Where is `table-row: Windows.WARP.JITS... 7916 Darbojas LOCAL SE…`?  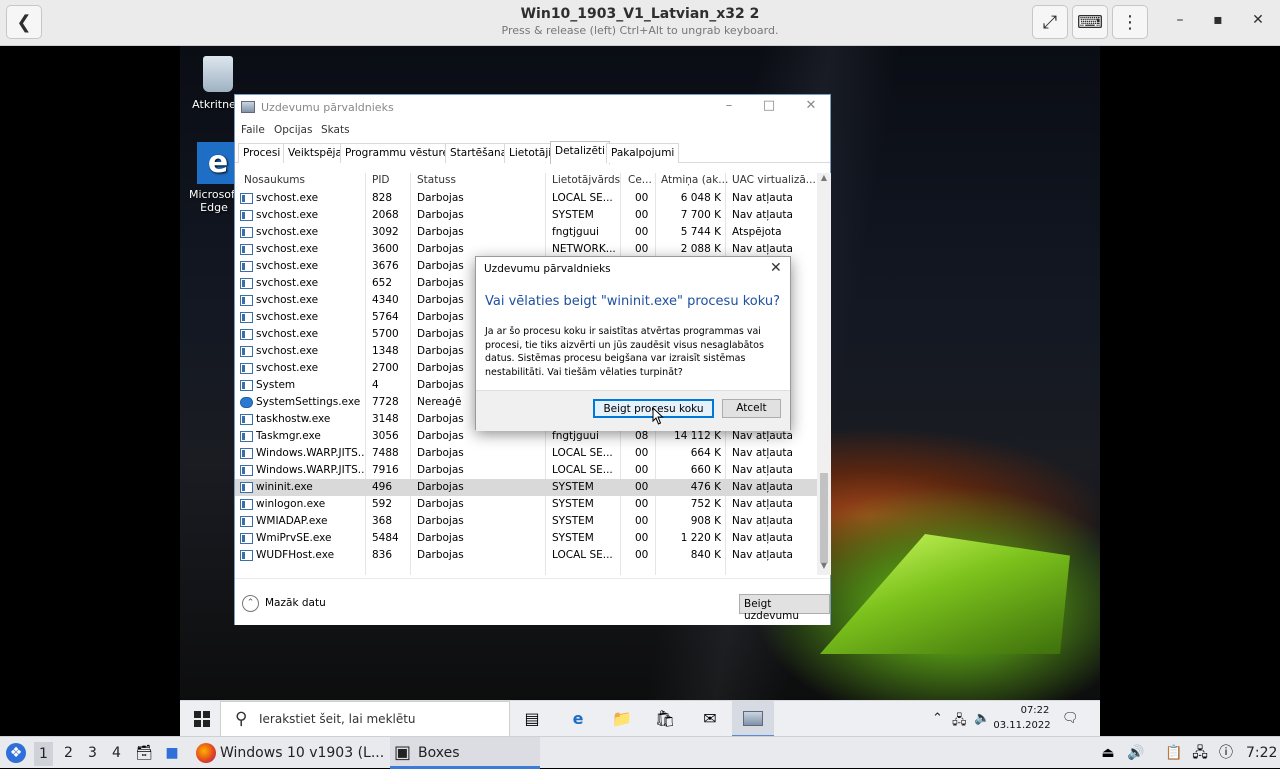
table-row: Windows.WARP.JITS... 7916 Darbojas LOCAL SE… is located at coordinates (526, 470).